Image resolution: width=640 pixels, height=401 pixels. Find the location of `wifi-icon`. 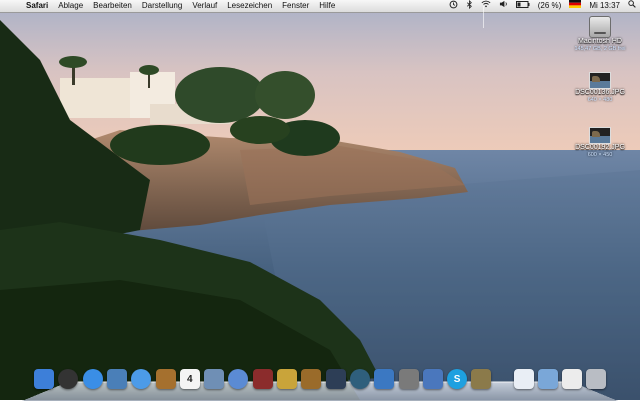

wifi-icon is located at coordinates (486, 6).